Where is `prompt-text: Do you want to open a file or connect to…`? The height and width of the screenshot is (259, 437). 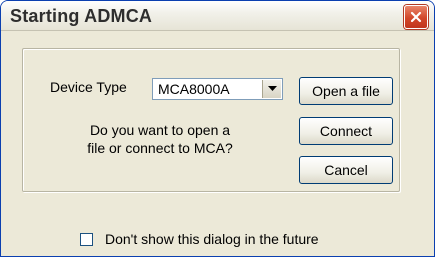 prompt-text: Do you want to open a file or connect to… is located at coordinates (160, 139).